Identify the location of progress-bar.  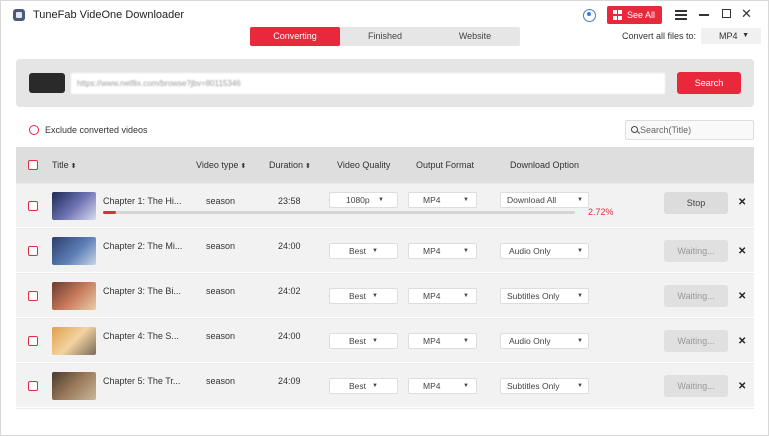
(339, 212).